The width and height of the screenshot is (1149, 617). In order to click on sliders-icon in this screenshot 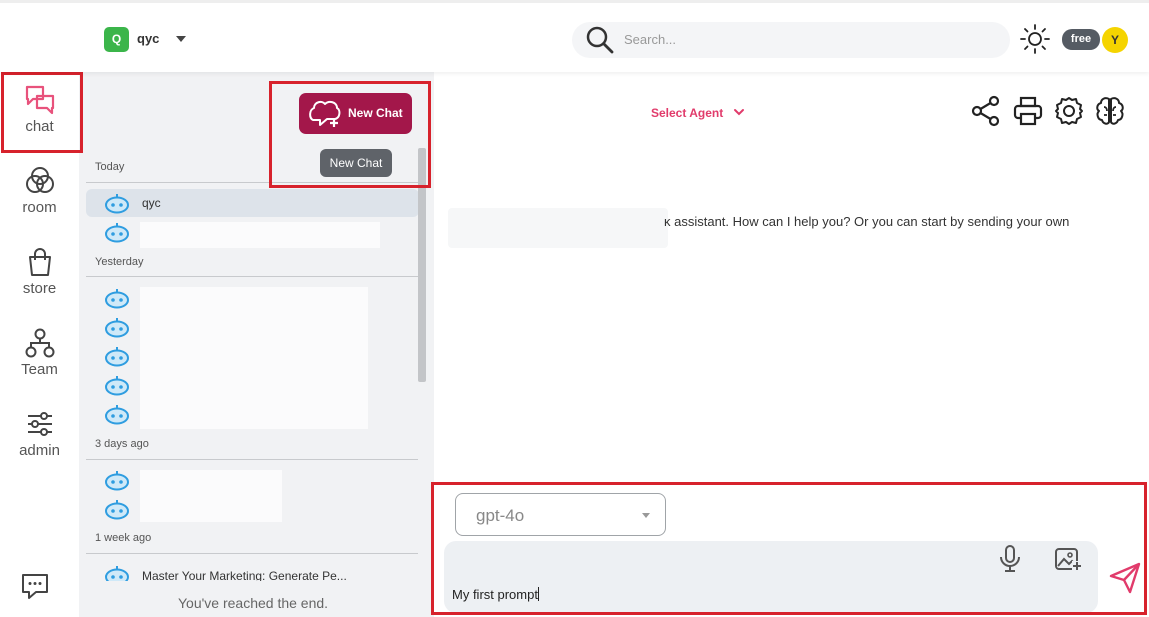, I will do `click(39, 424)`.